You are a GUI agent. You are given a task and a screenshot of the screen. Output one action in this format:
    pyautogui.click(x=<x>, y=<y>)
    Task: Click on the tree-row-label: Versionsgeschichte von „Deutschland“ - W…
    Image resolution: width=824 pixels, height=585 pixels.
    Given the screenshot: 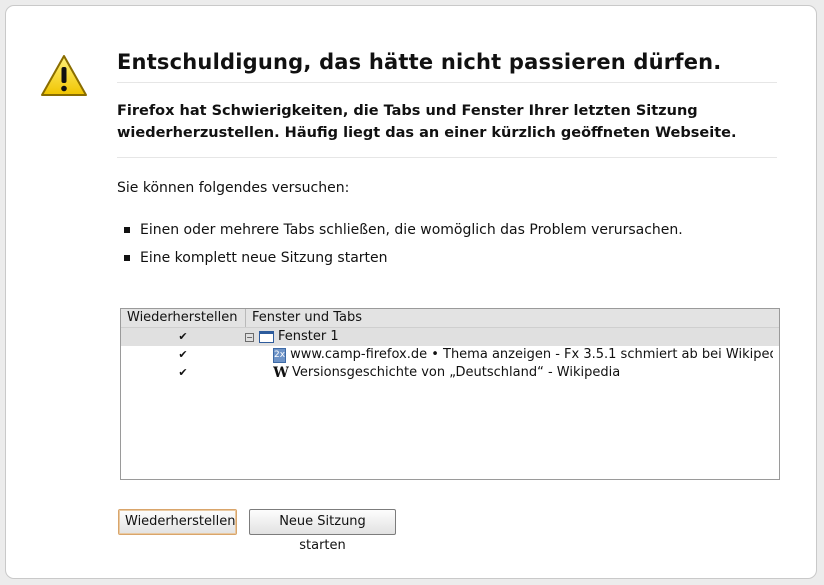 What is the action you would take?
    pyautogui.click(x=456, y=372)
    